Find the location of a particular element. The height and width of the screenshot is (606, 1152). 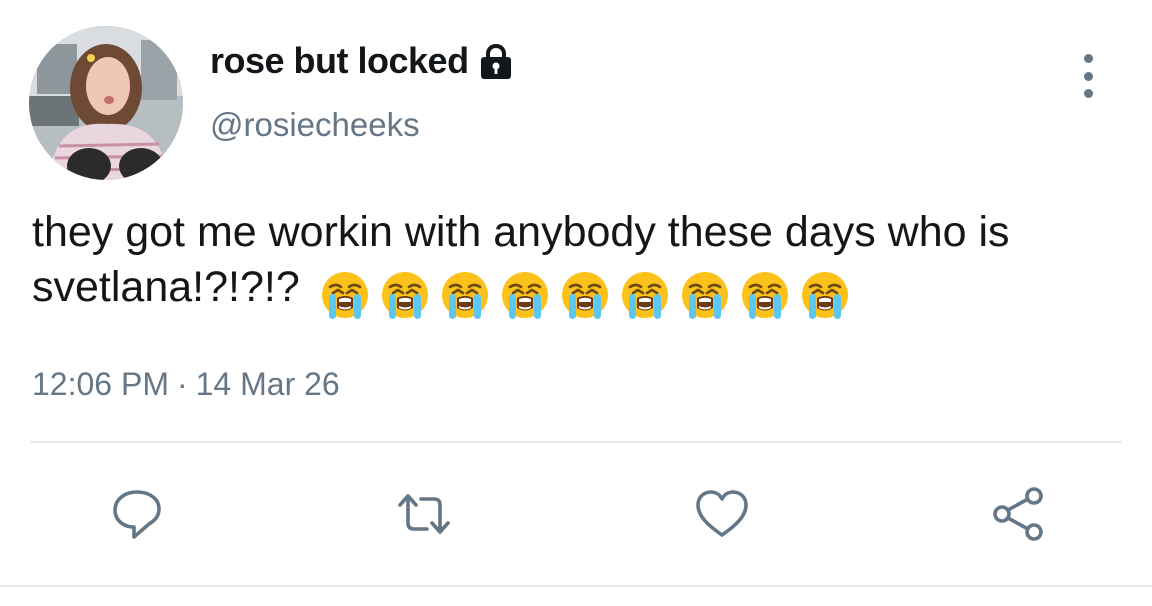

timestamp: 12:06 PM · 14 Mar 26 is located at coordinates (186, 384).